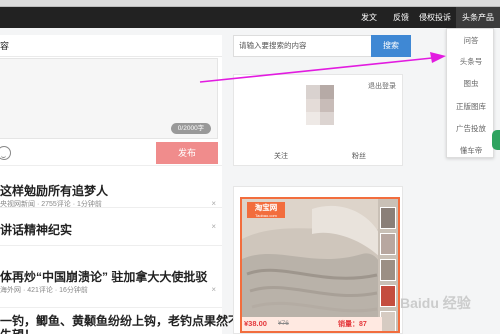 The image size is (500, 334). Describe the element at coordinates (470, 93) in the screenshot. I see `products-dropdown: 问答 头条号 图虫 正版图库 广告投放 懂车帝` at that location.